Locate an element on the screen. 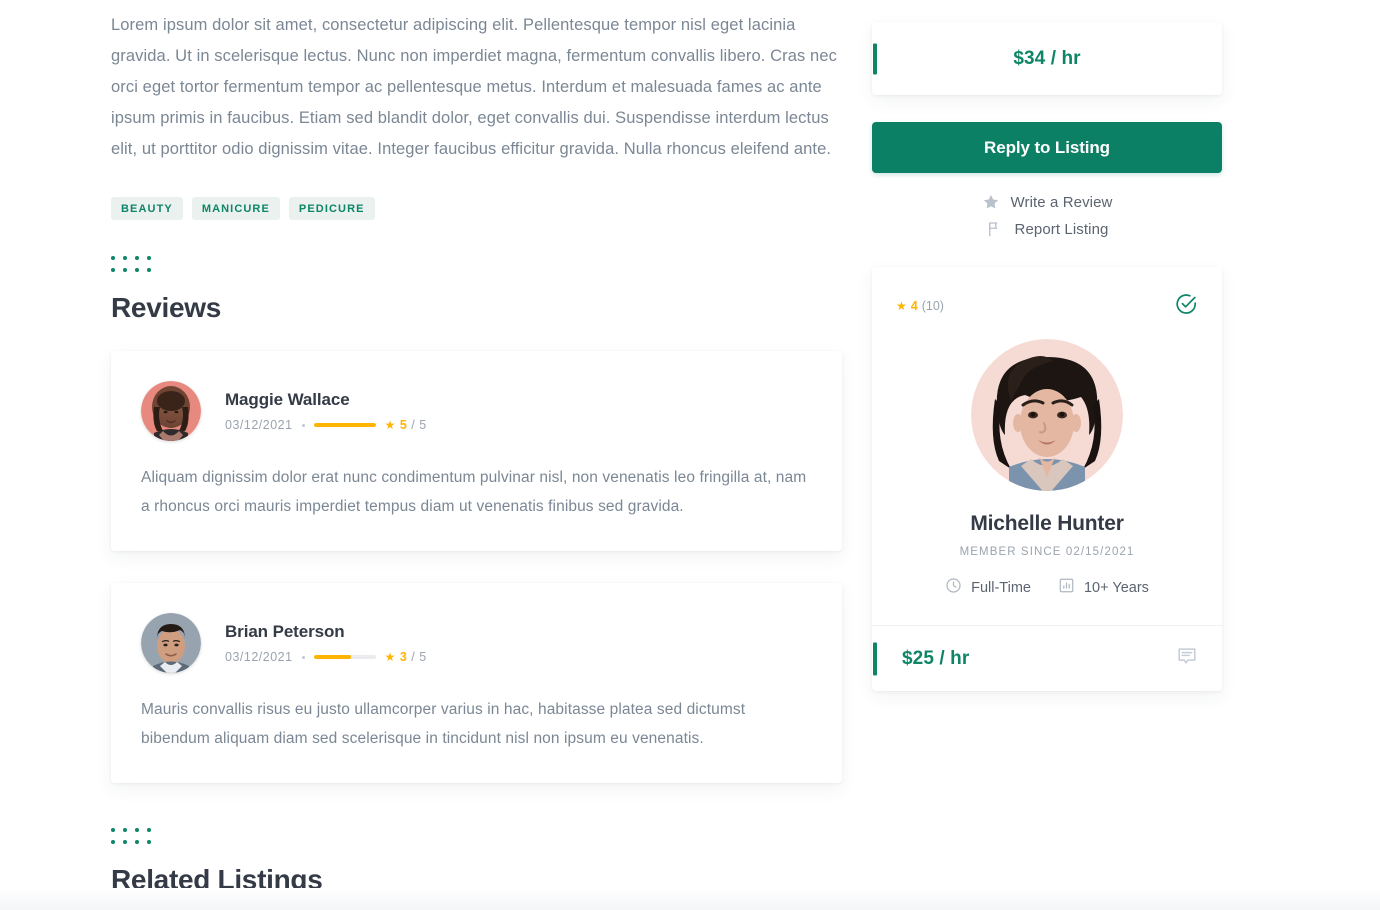  page-bottom-fade is located at coordinates (690, 899).